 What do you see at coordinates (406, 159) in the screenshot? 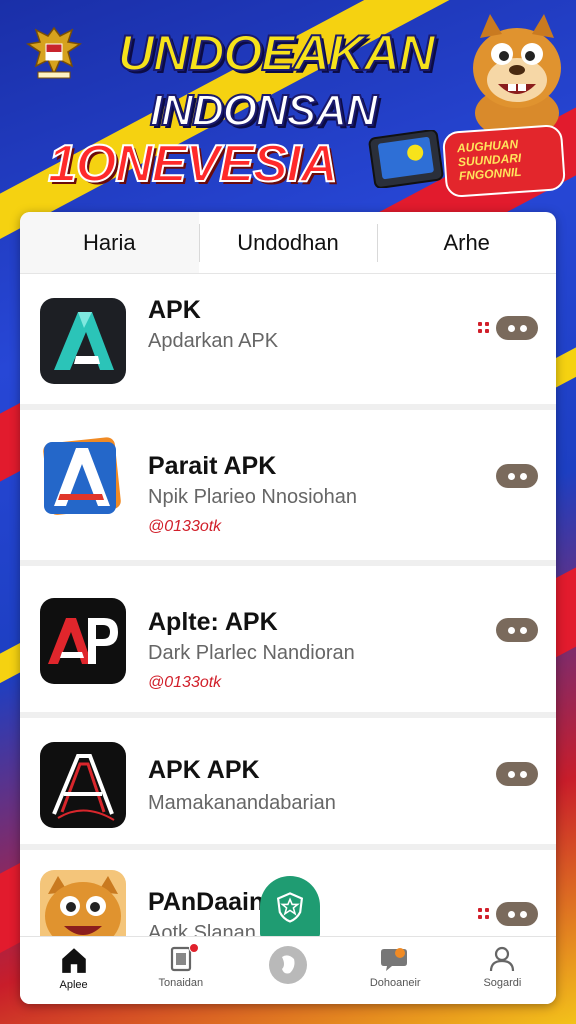
I see `phone-illustration-icon` at bounding box center [406, 159].